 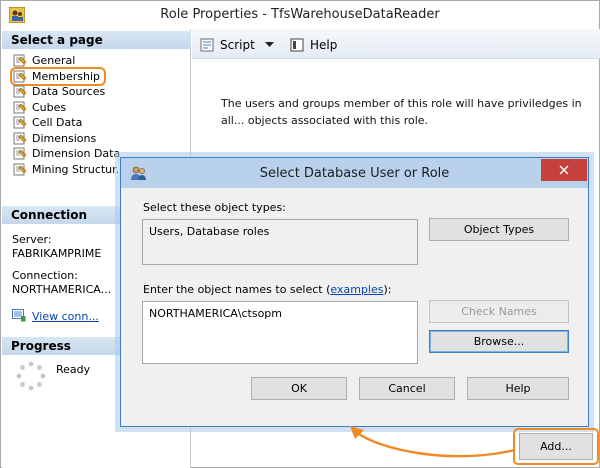 I want to click on help-toolbar-button: Help, so click(x=313, y=45).